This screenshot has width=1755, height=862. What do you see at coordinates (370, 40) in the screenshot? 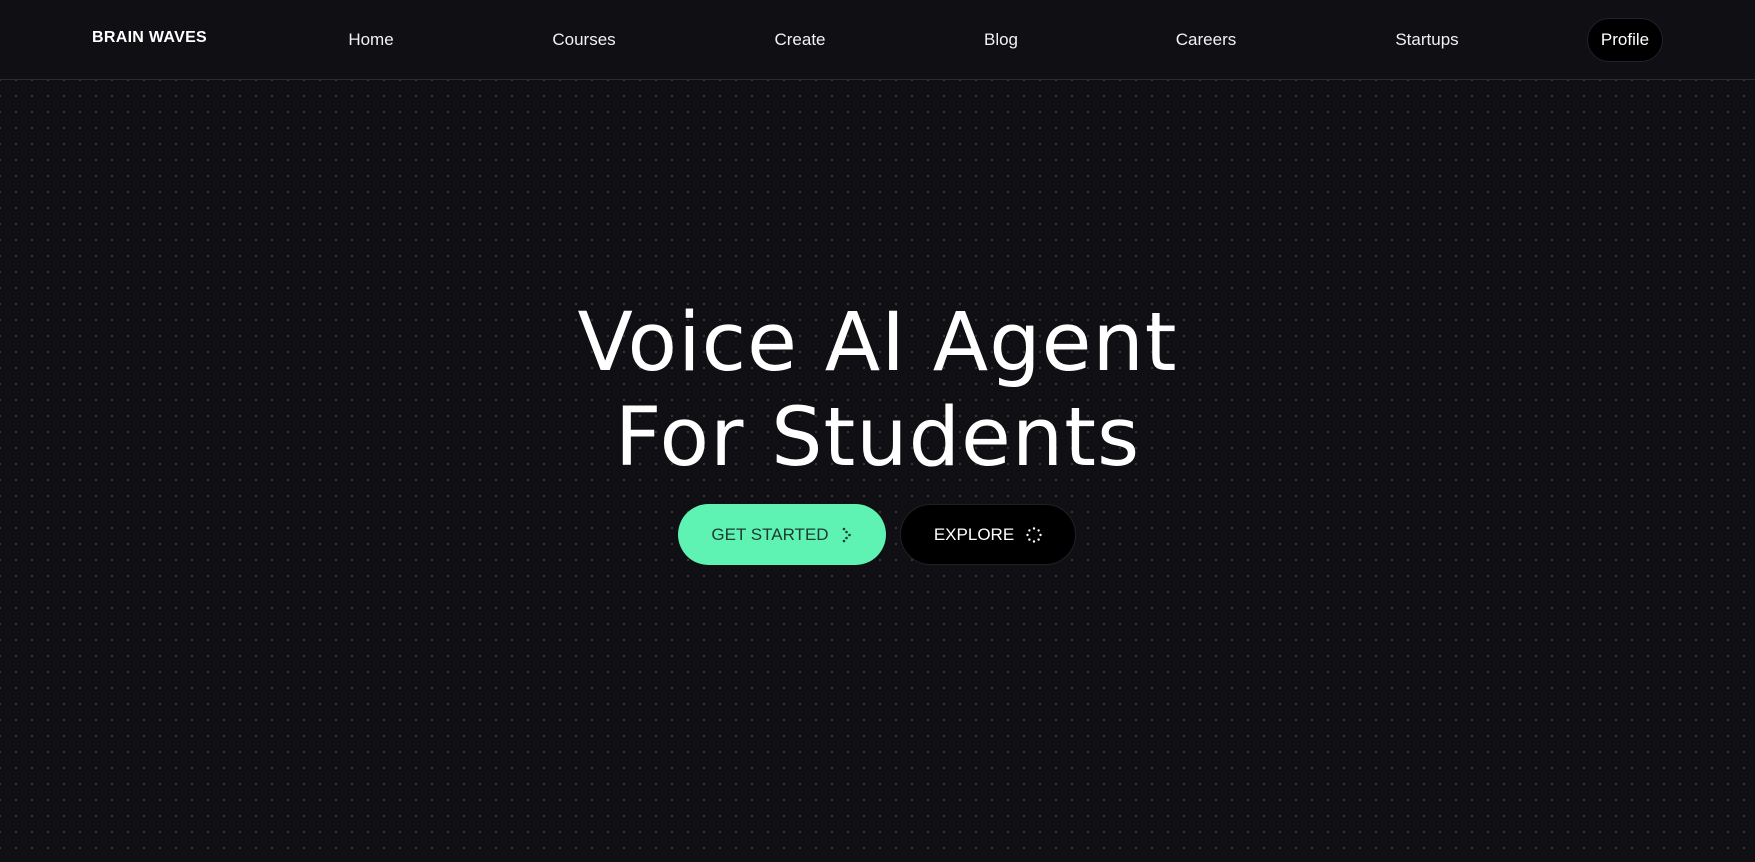
I see `nav-home: Home` at bounding box center [370, 40].